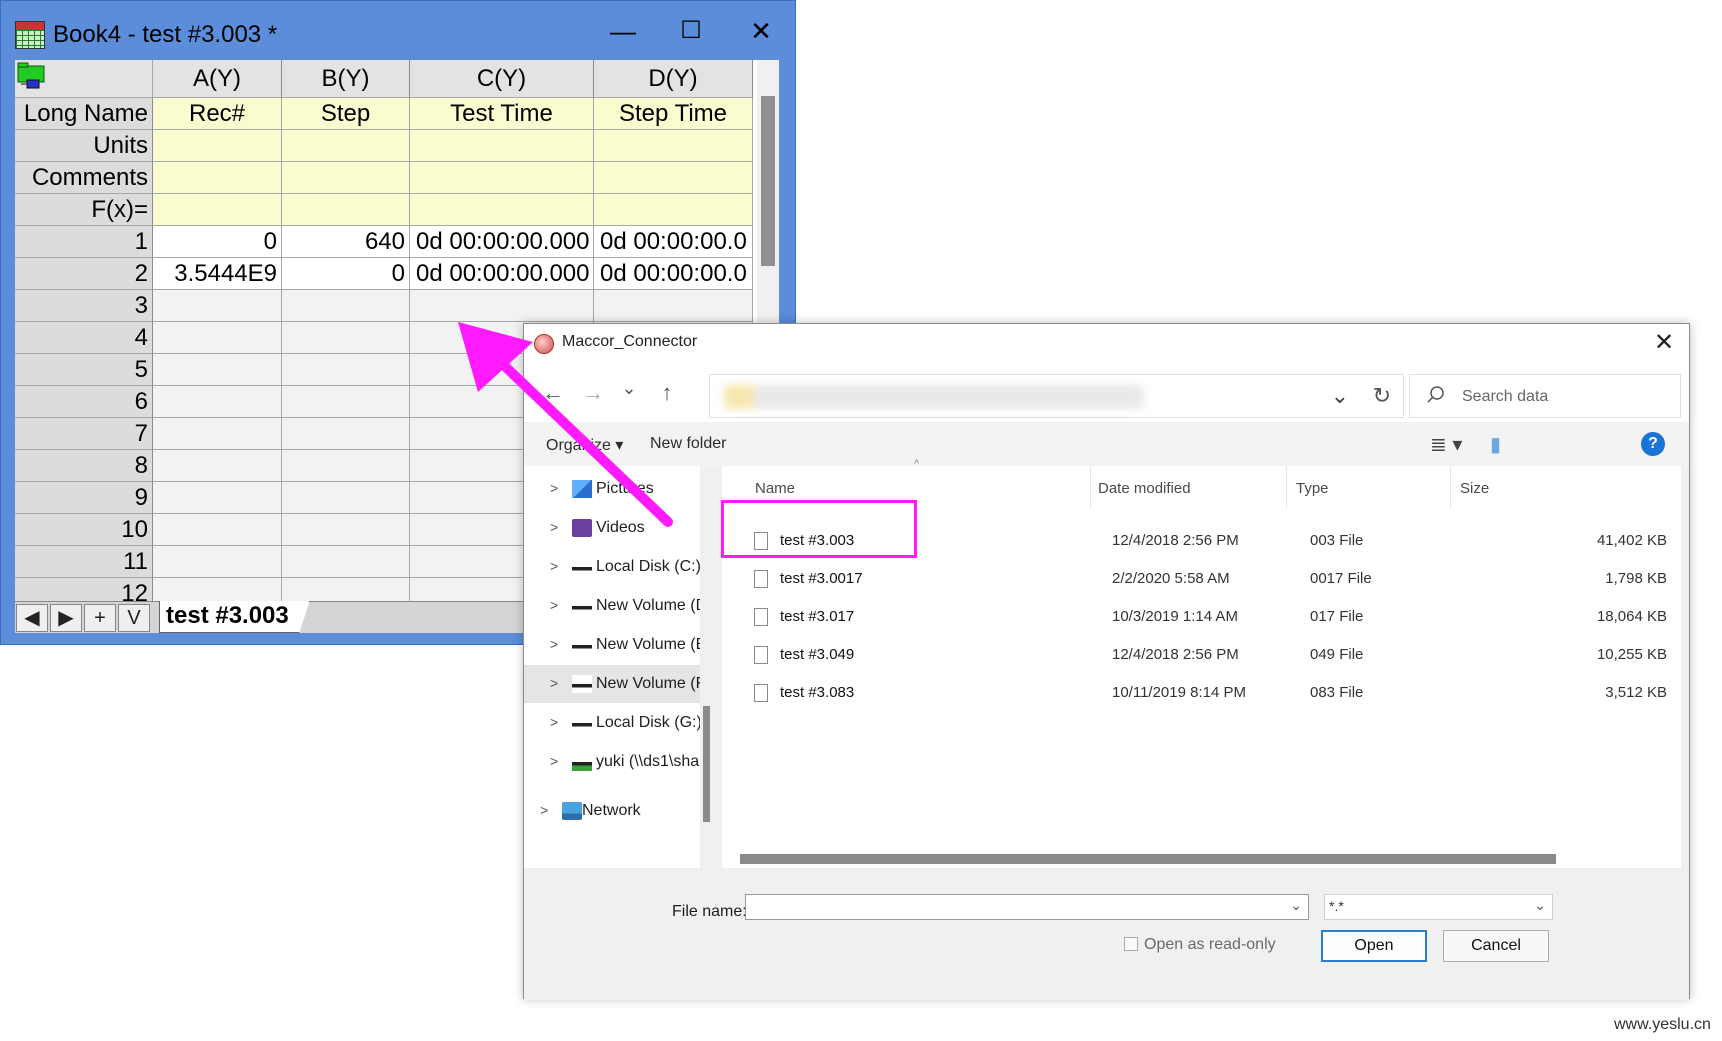  What do you see at coordinates (775, 488) in the screenshot?
I see `name-column-header: Name` at bounding box center [775, 488].